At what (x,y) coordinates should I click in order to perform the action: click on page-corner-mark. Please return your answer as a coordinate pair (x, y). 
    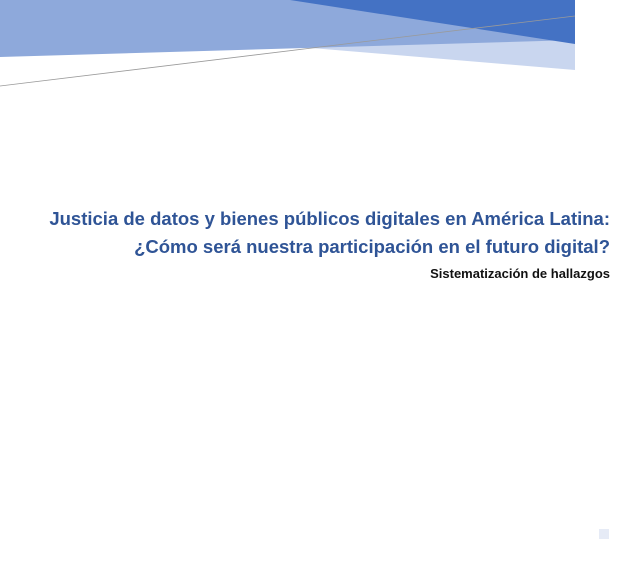
    Looking at the image, I should click on (604, 534).